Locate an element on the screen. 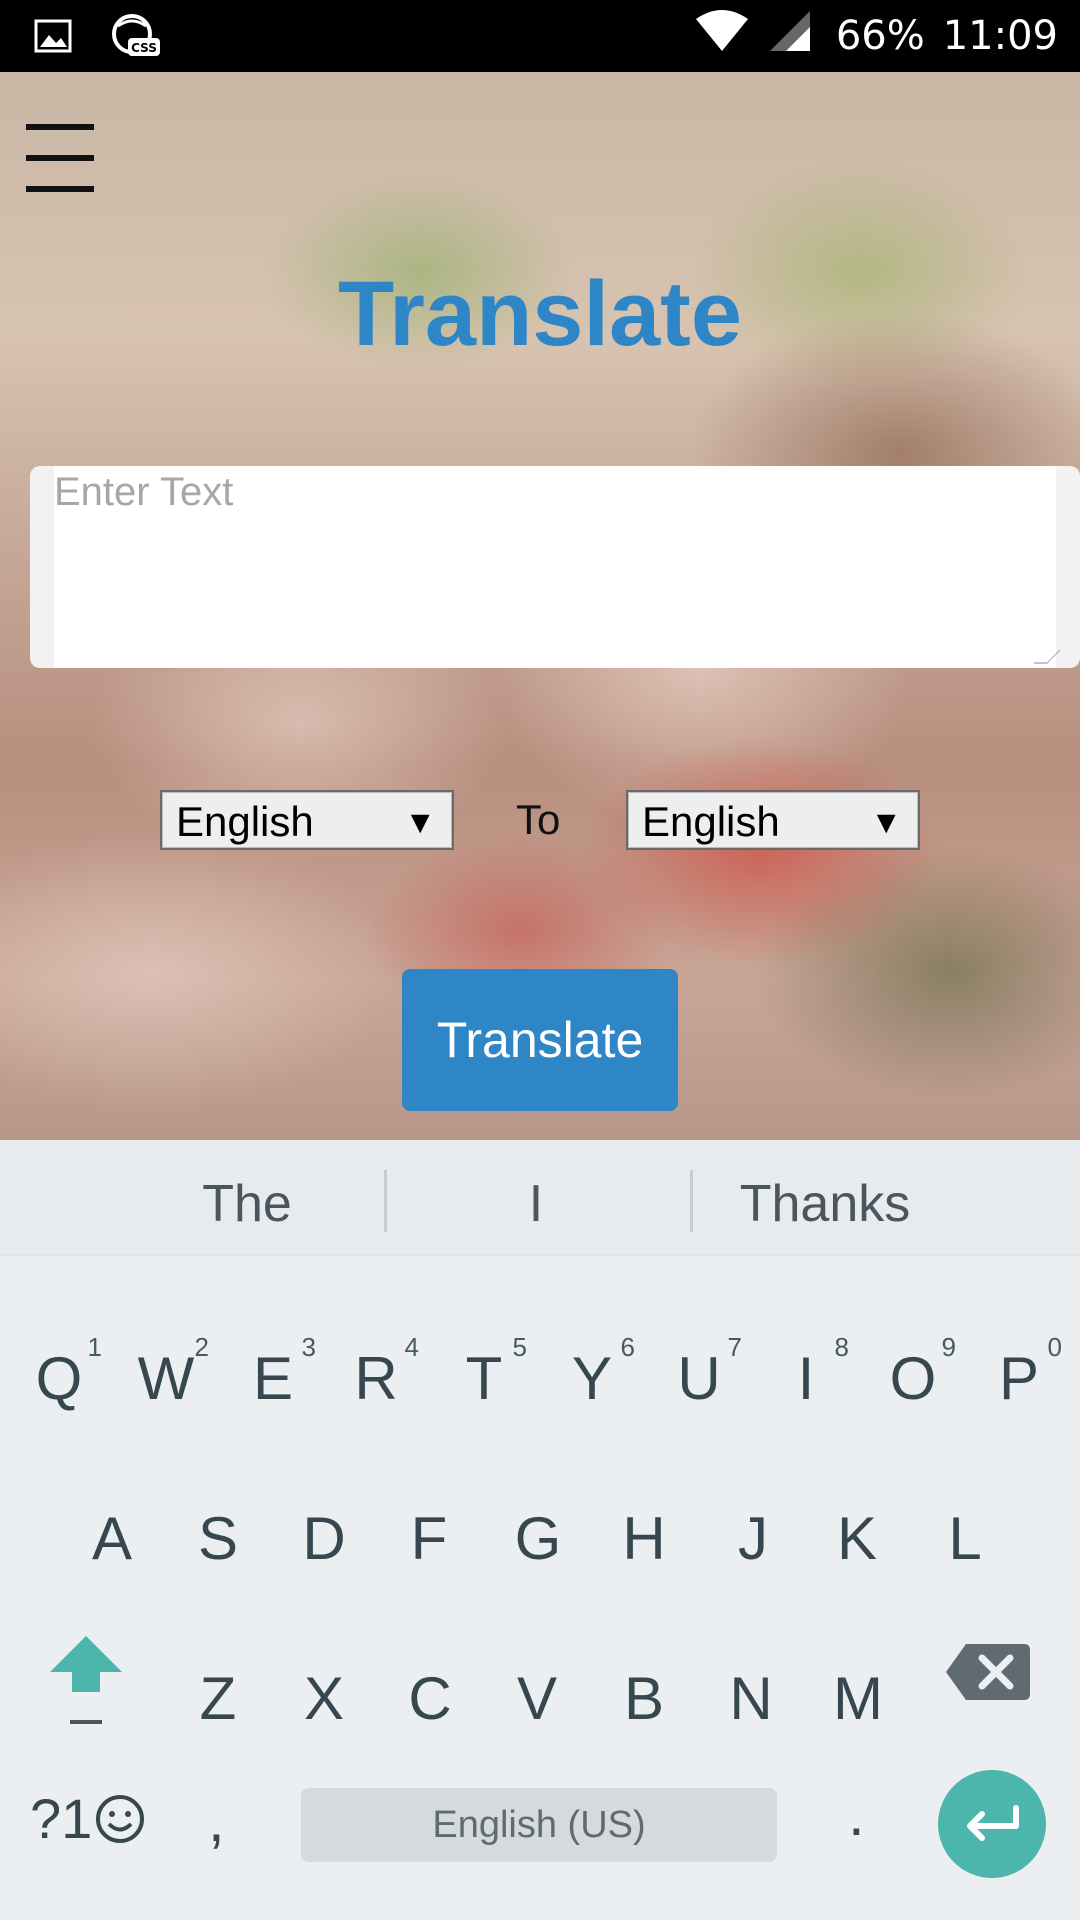  key-w: 2W is located at coordinates (166, 1373).